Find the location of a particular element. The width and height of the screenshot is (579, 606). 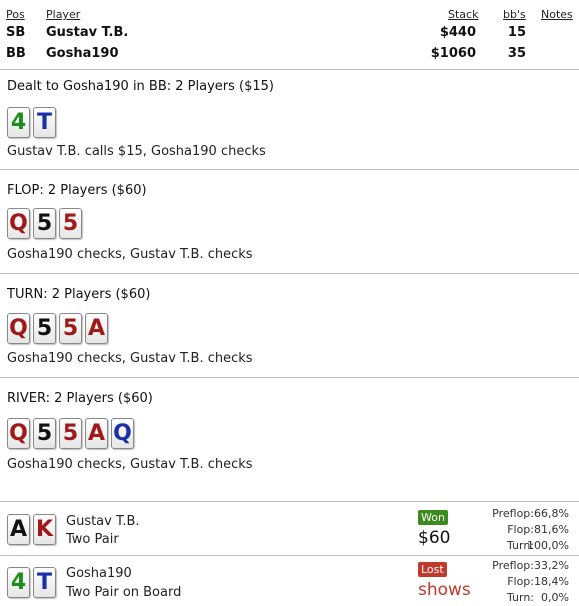

player-pos: SB is located at coordinates (16, 32).